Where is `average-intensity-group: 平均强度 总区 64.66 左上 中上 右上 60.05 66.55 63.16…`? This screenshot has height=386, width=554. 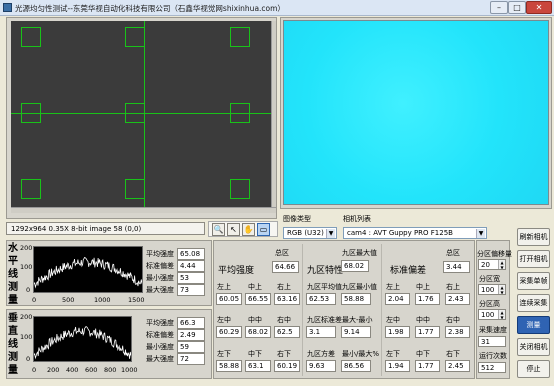 average-intensity-group: 平均强度 总区 64.66 左上 中上 右上 60.05 66.55 63.16… is located at coordinates (258, 309).